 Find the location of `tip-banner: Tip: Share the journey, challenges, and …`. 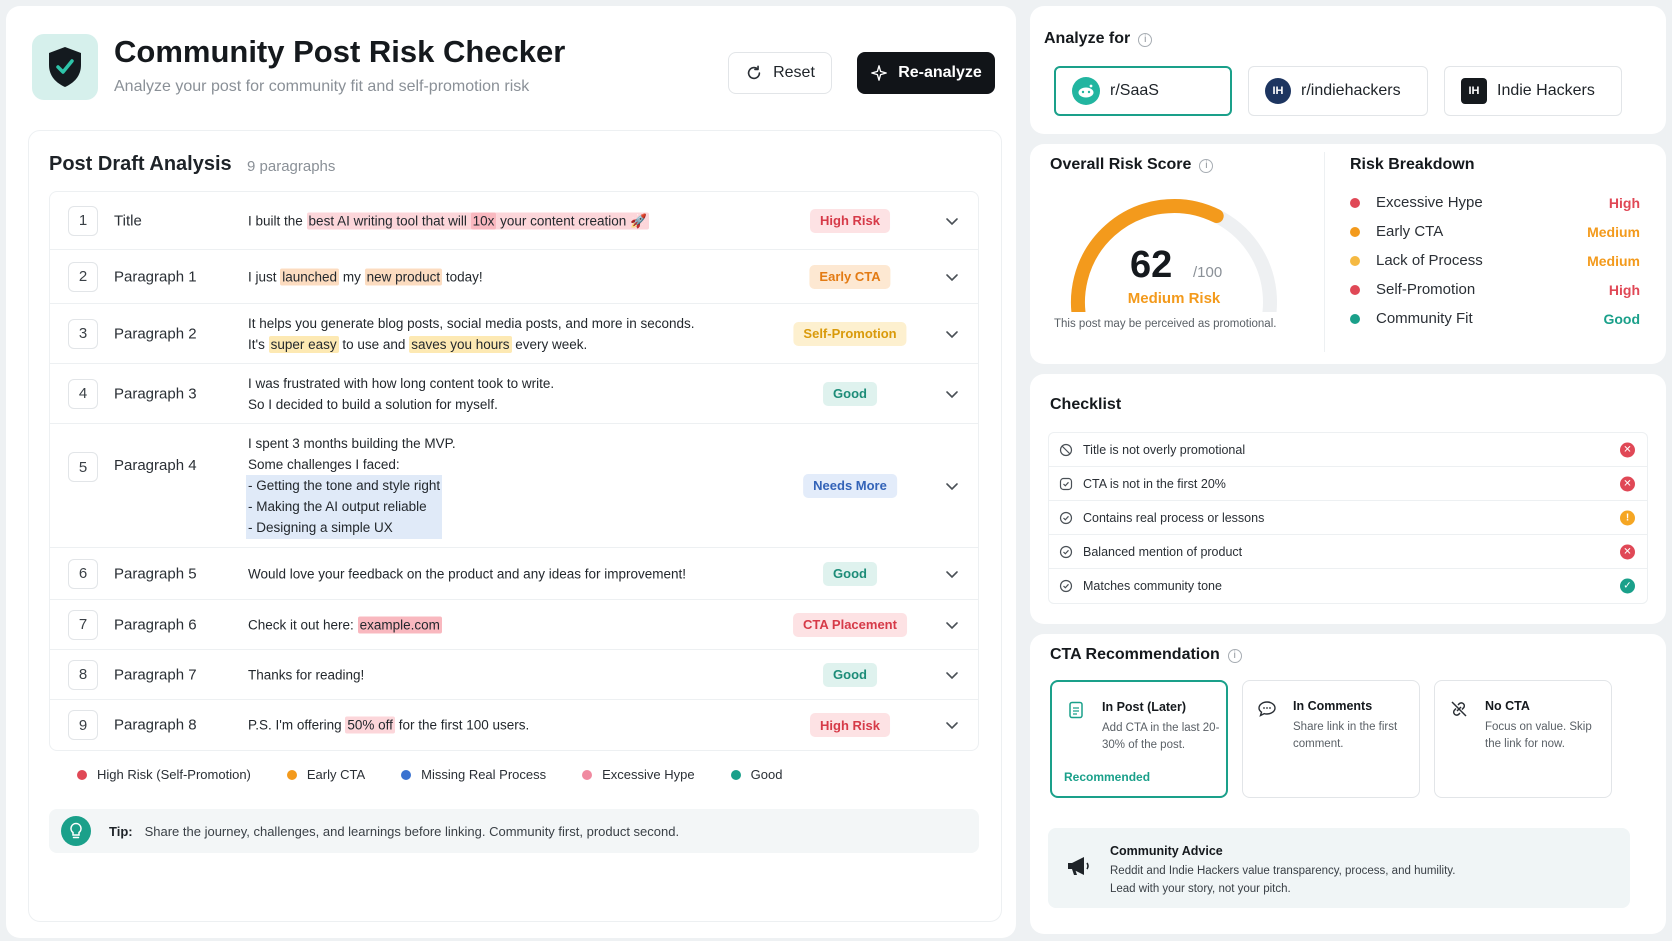

tip-banner: Tip: Share the journey, challenges, and … is located at coordinates (514, 831).